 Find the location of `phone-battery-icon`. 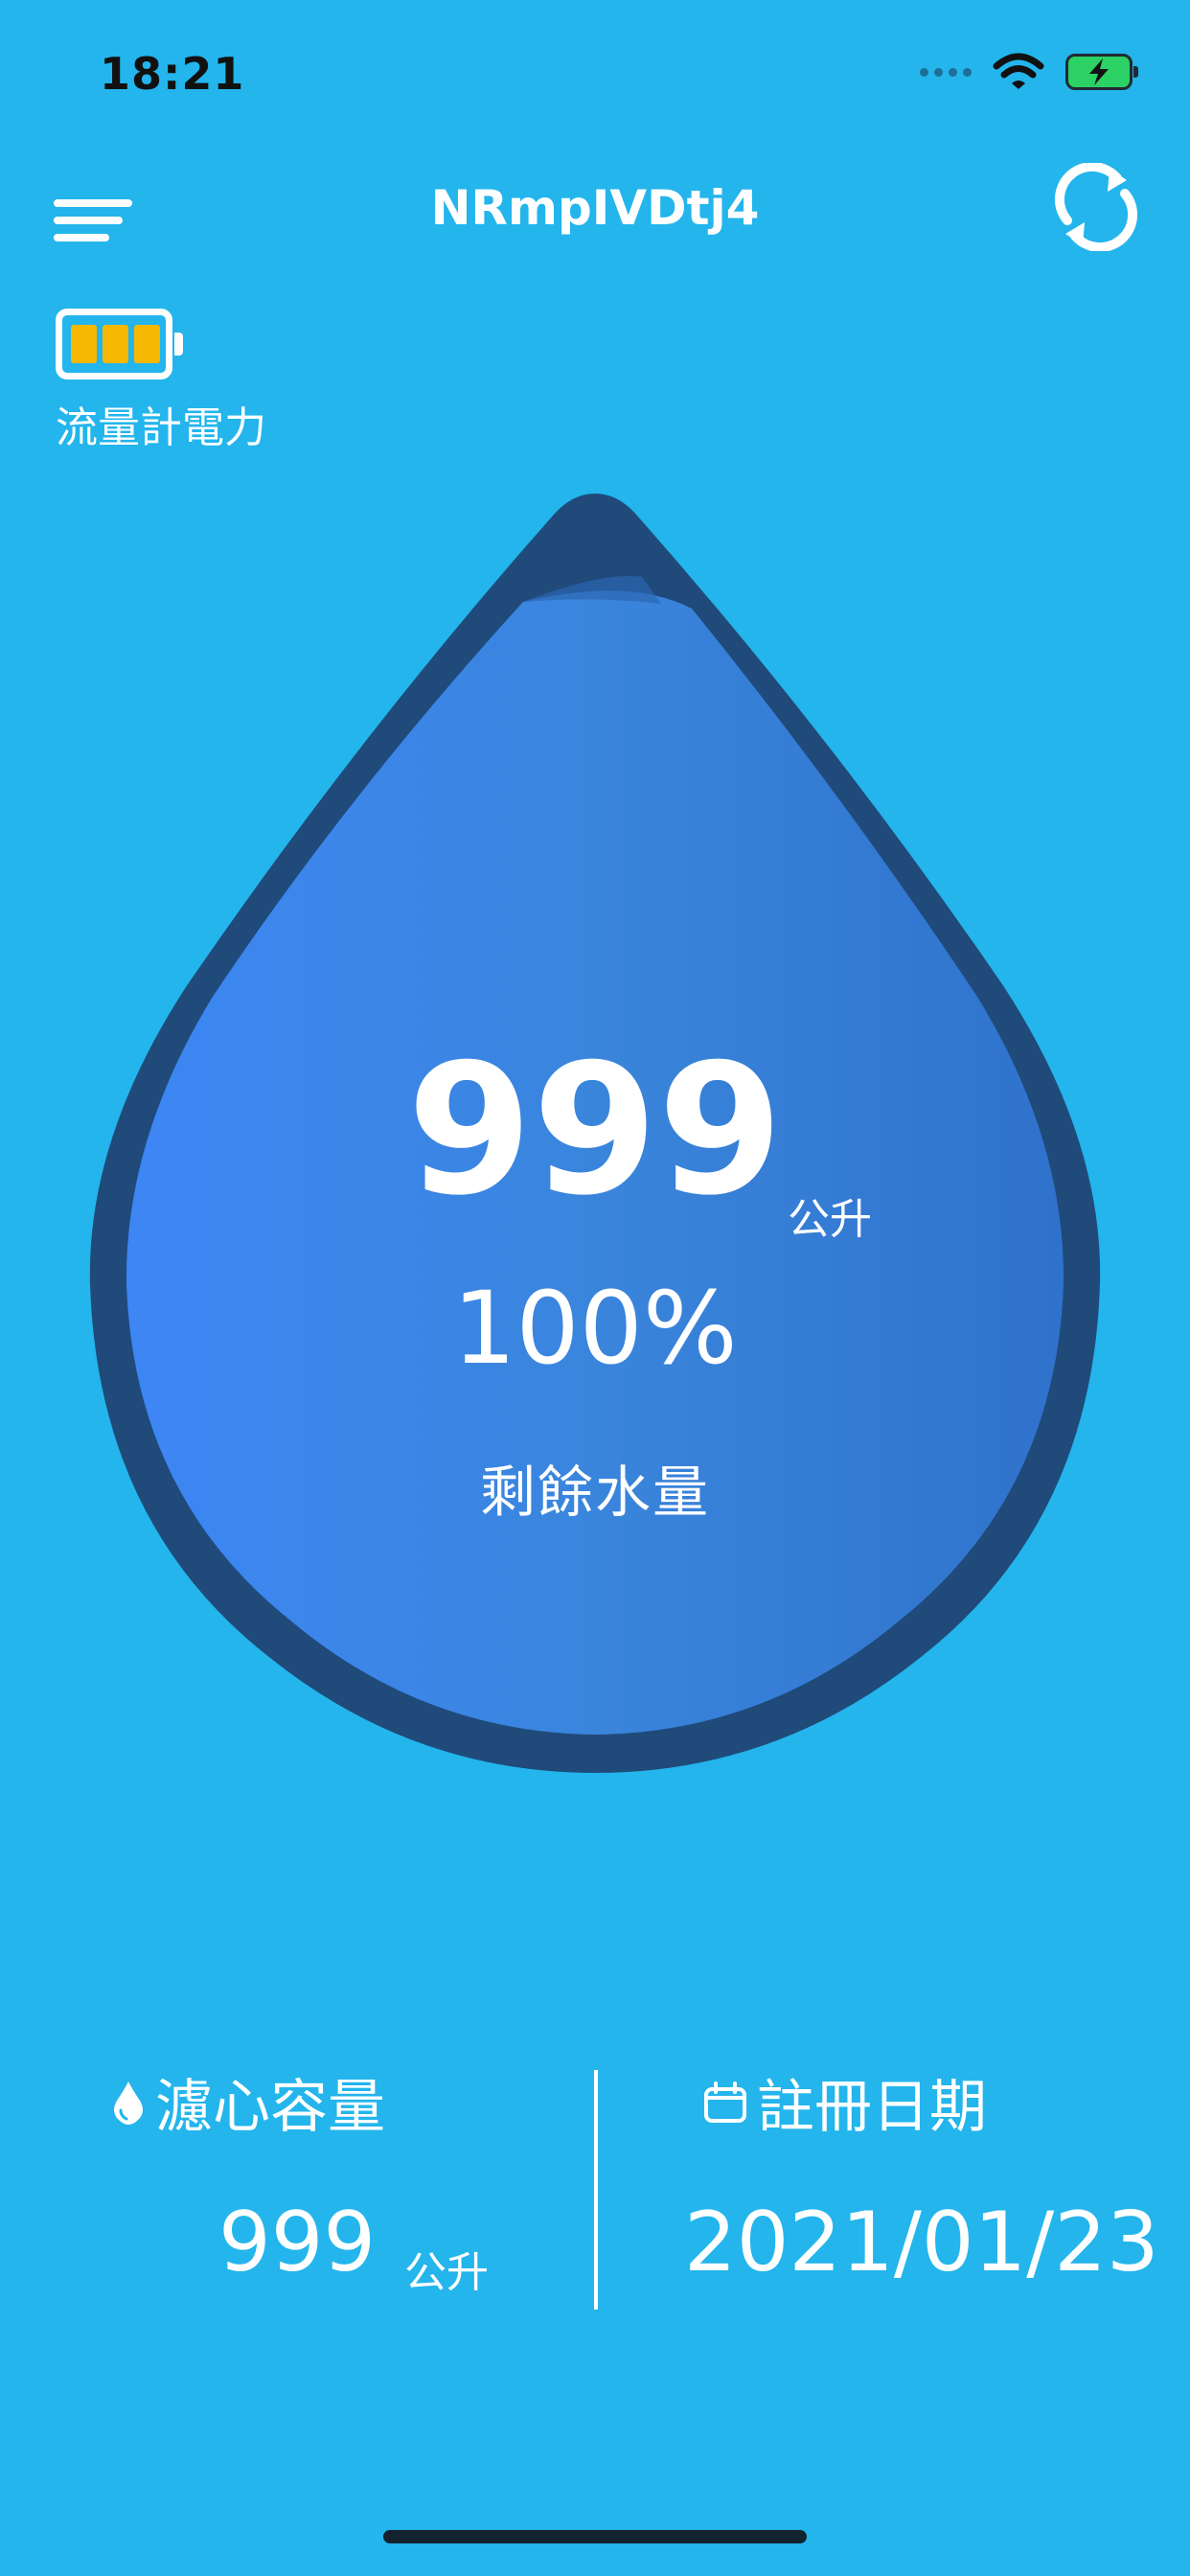

phone-battery-icon is located at coordinates (1101, 72).